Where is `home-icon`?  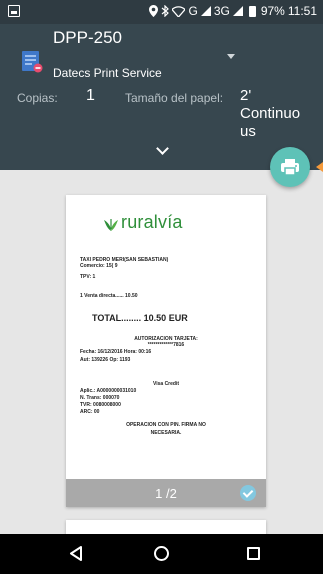 home-icon is located at coordinates (161, 553).